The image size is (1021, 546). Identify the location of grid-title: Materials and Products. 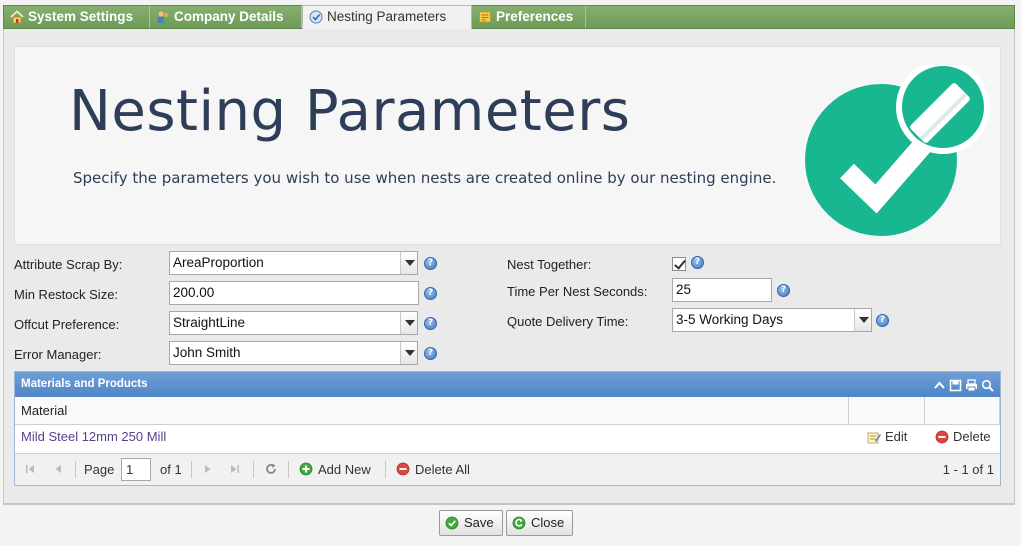
(84, 384).